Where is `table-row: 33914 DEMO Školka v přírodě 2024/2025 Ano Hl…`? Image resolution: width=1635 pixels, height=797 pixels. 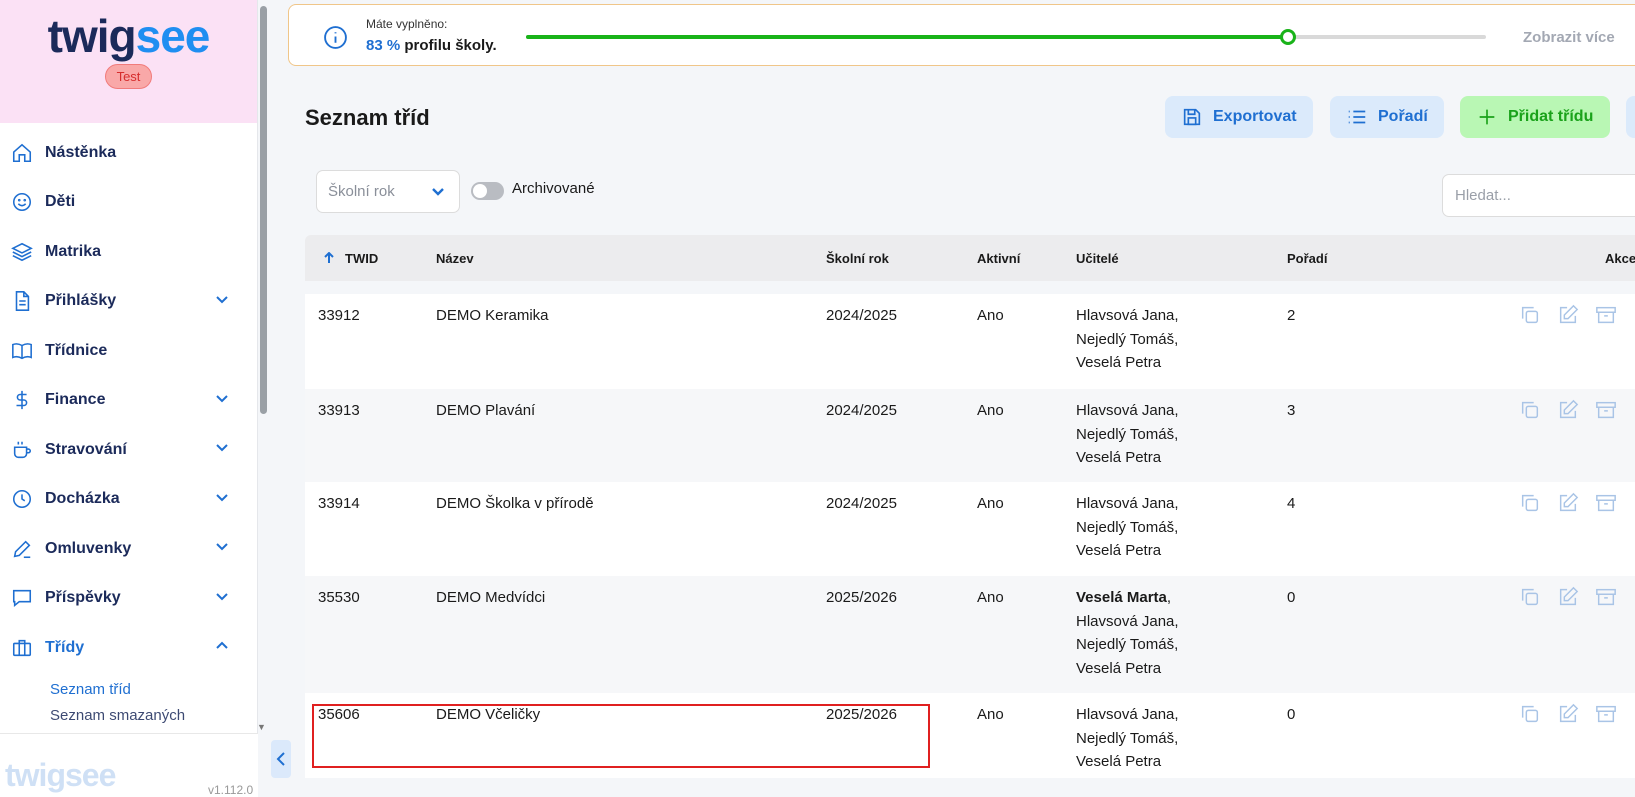
table-row: 33914 DEMO Školka v přírodě 2024/2025 Ano Hl… is located at coordinates (970, 529).